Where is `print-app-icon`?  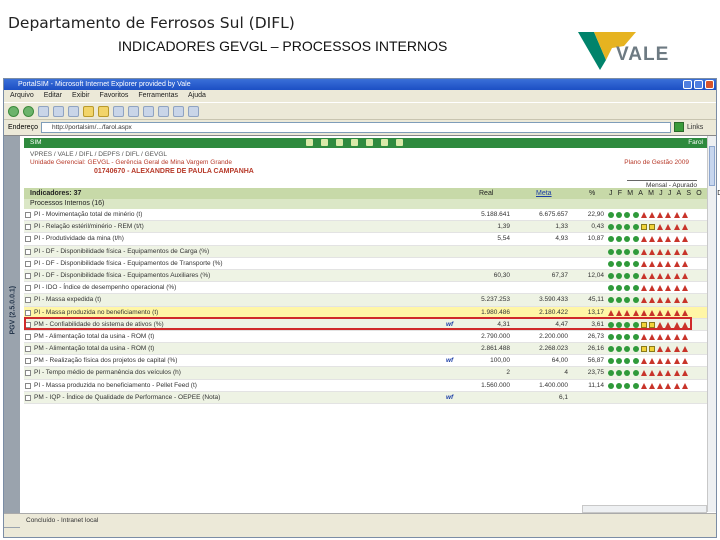
print-app-icon is located at coordinates (384, 142).